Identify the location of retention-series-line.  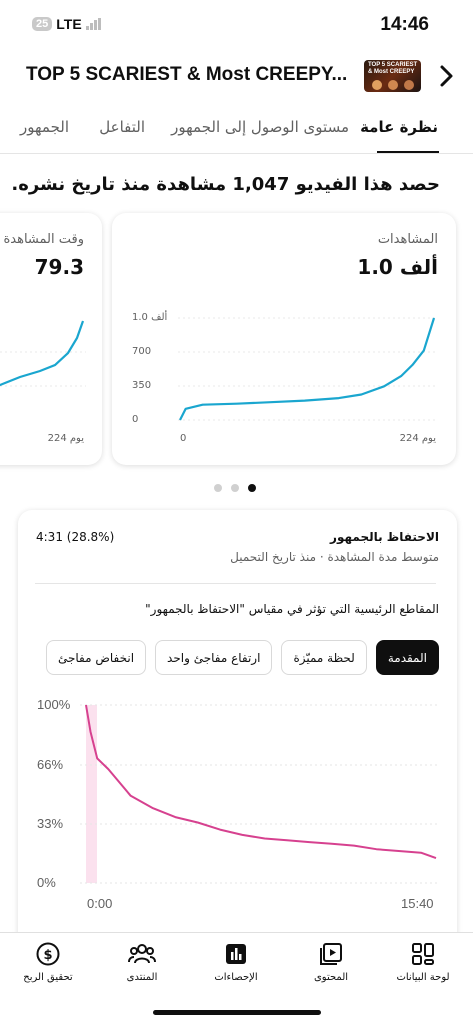
(261, 782).